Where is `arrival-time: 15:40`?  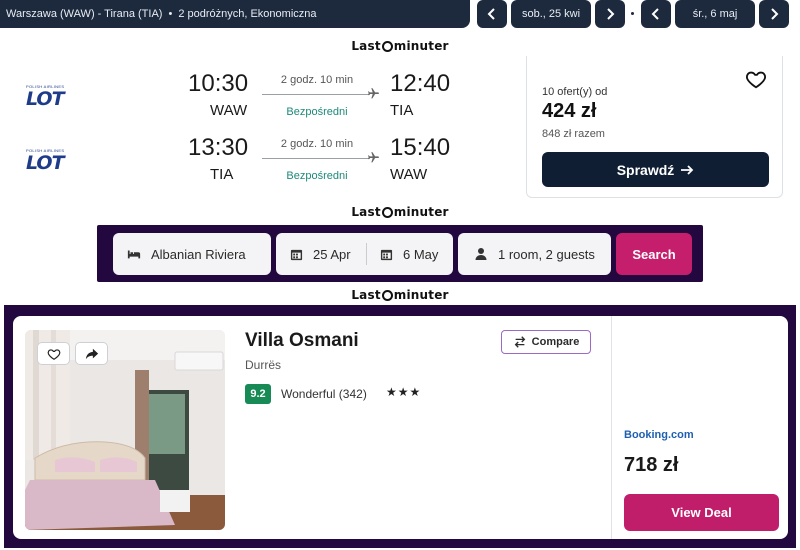
arrival-time: 15:40 is located at coordinates (420, 147).